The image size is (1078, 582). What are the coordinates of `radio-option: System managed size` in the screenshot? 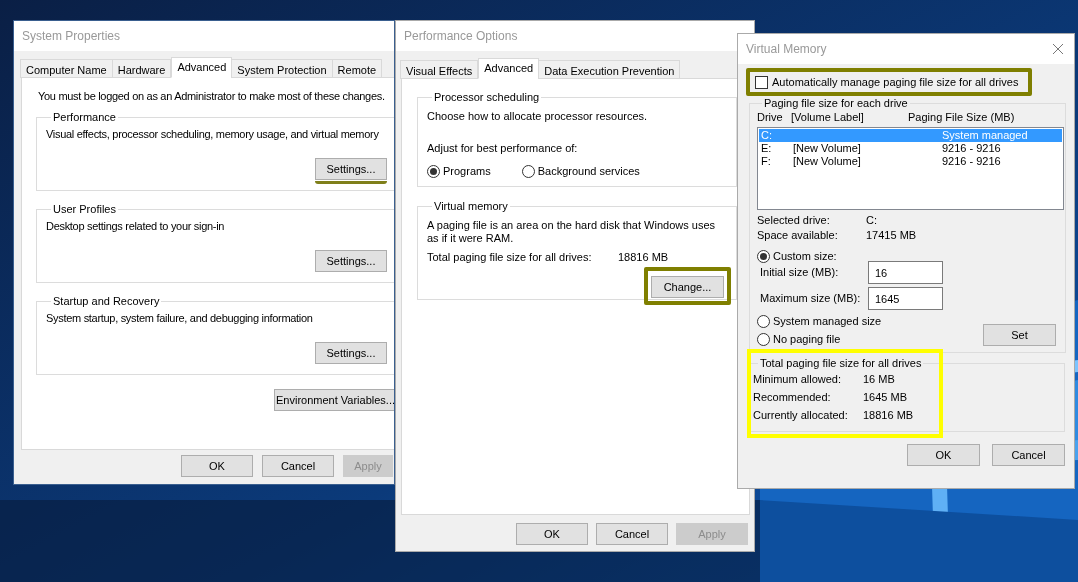 It's located at (819, 321).